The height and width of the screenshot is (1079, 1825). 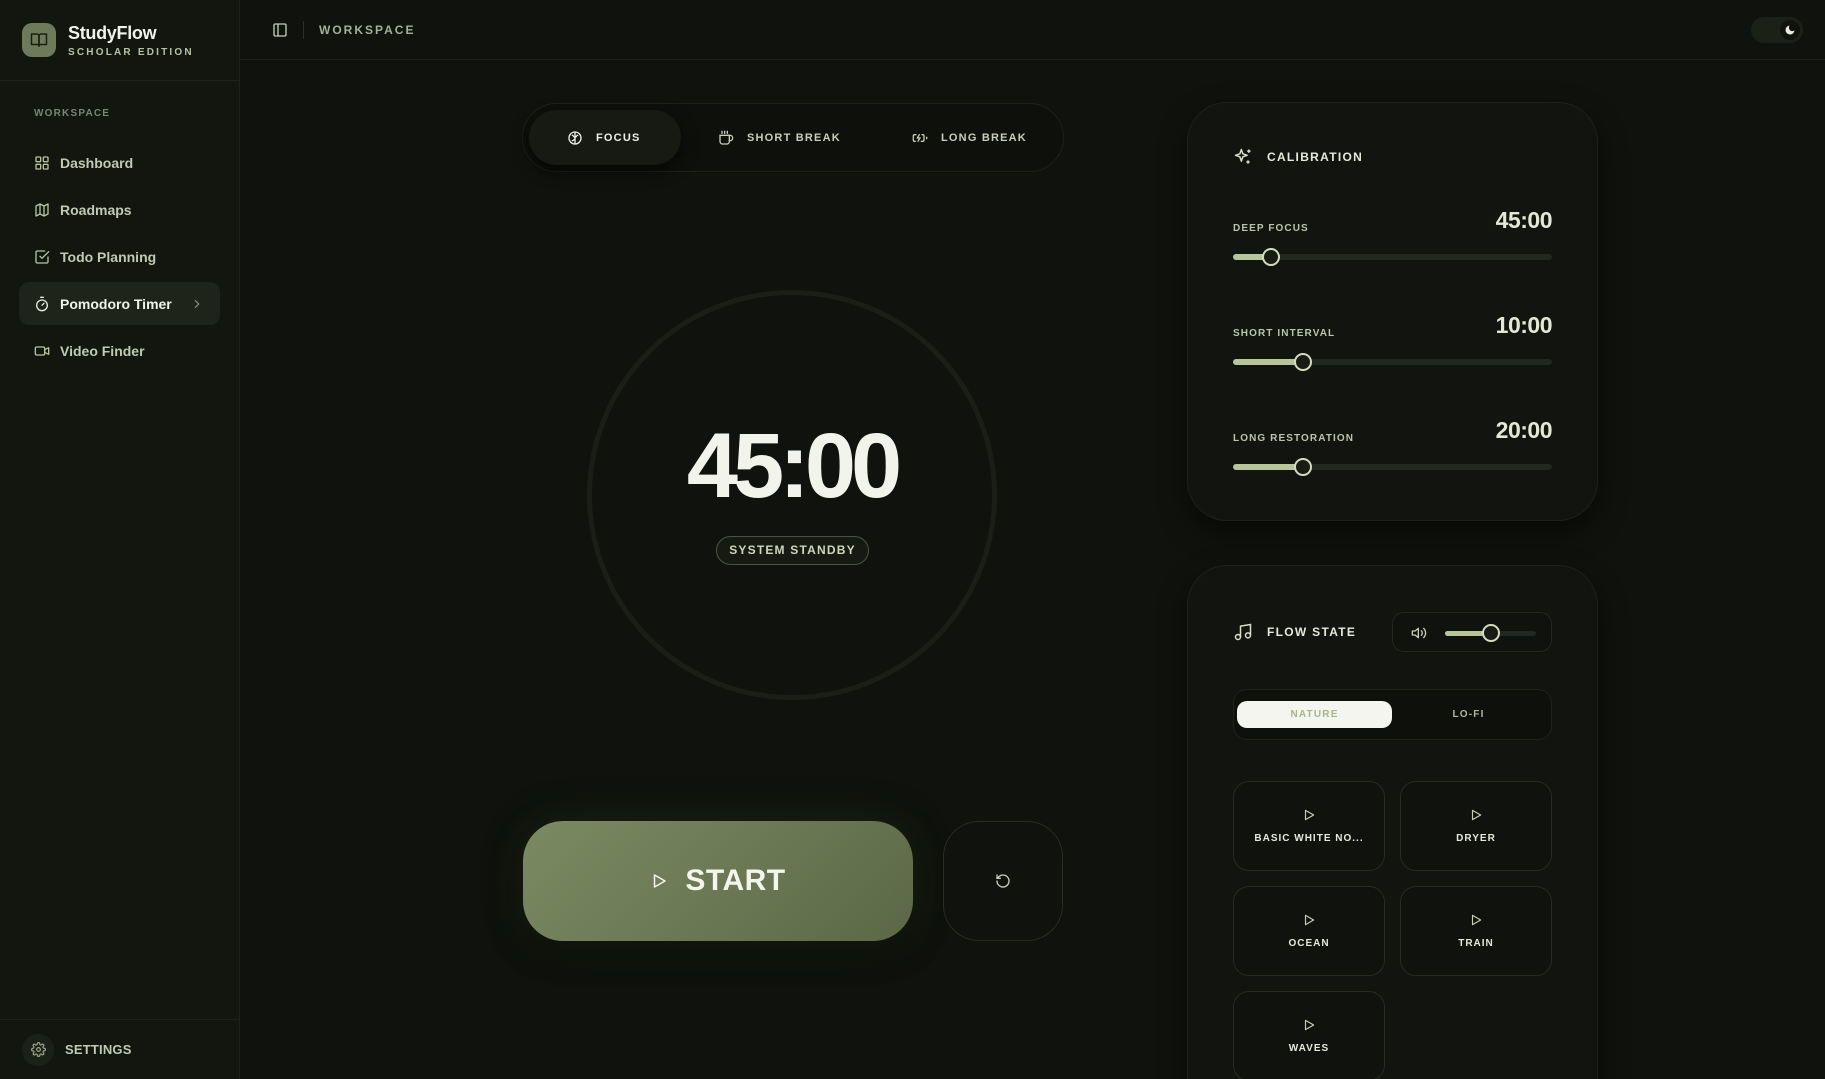 I want to click on calibration-label: DEEP FOCUS, so click(x=1271, y=228).